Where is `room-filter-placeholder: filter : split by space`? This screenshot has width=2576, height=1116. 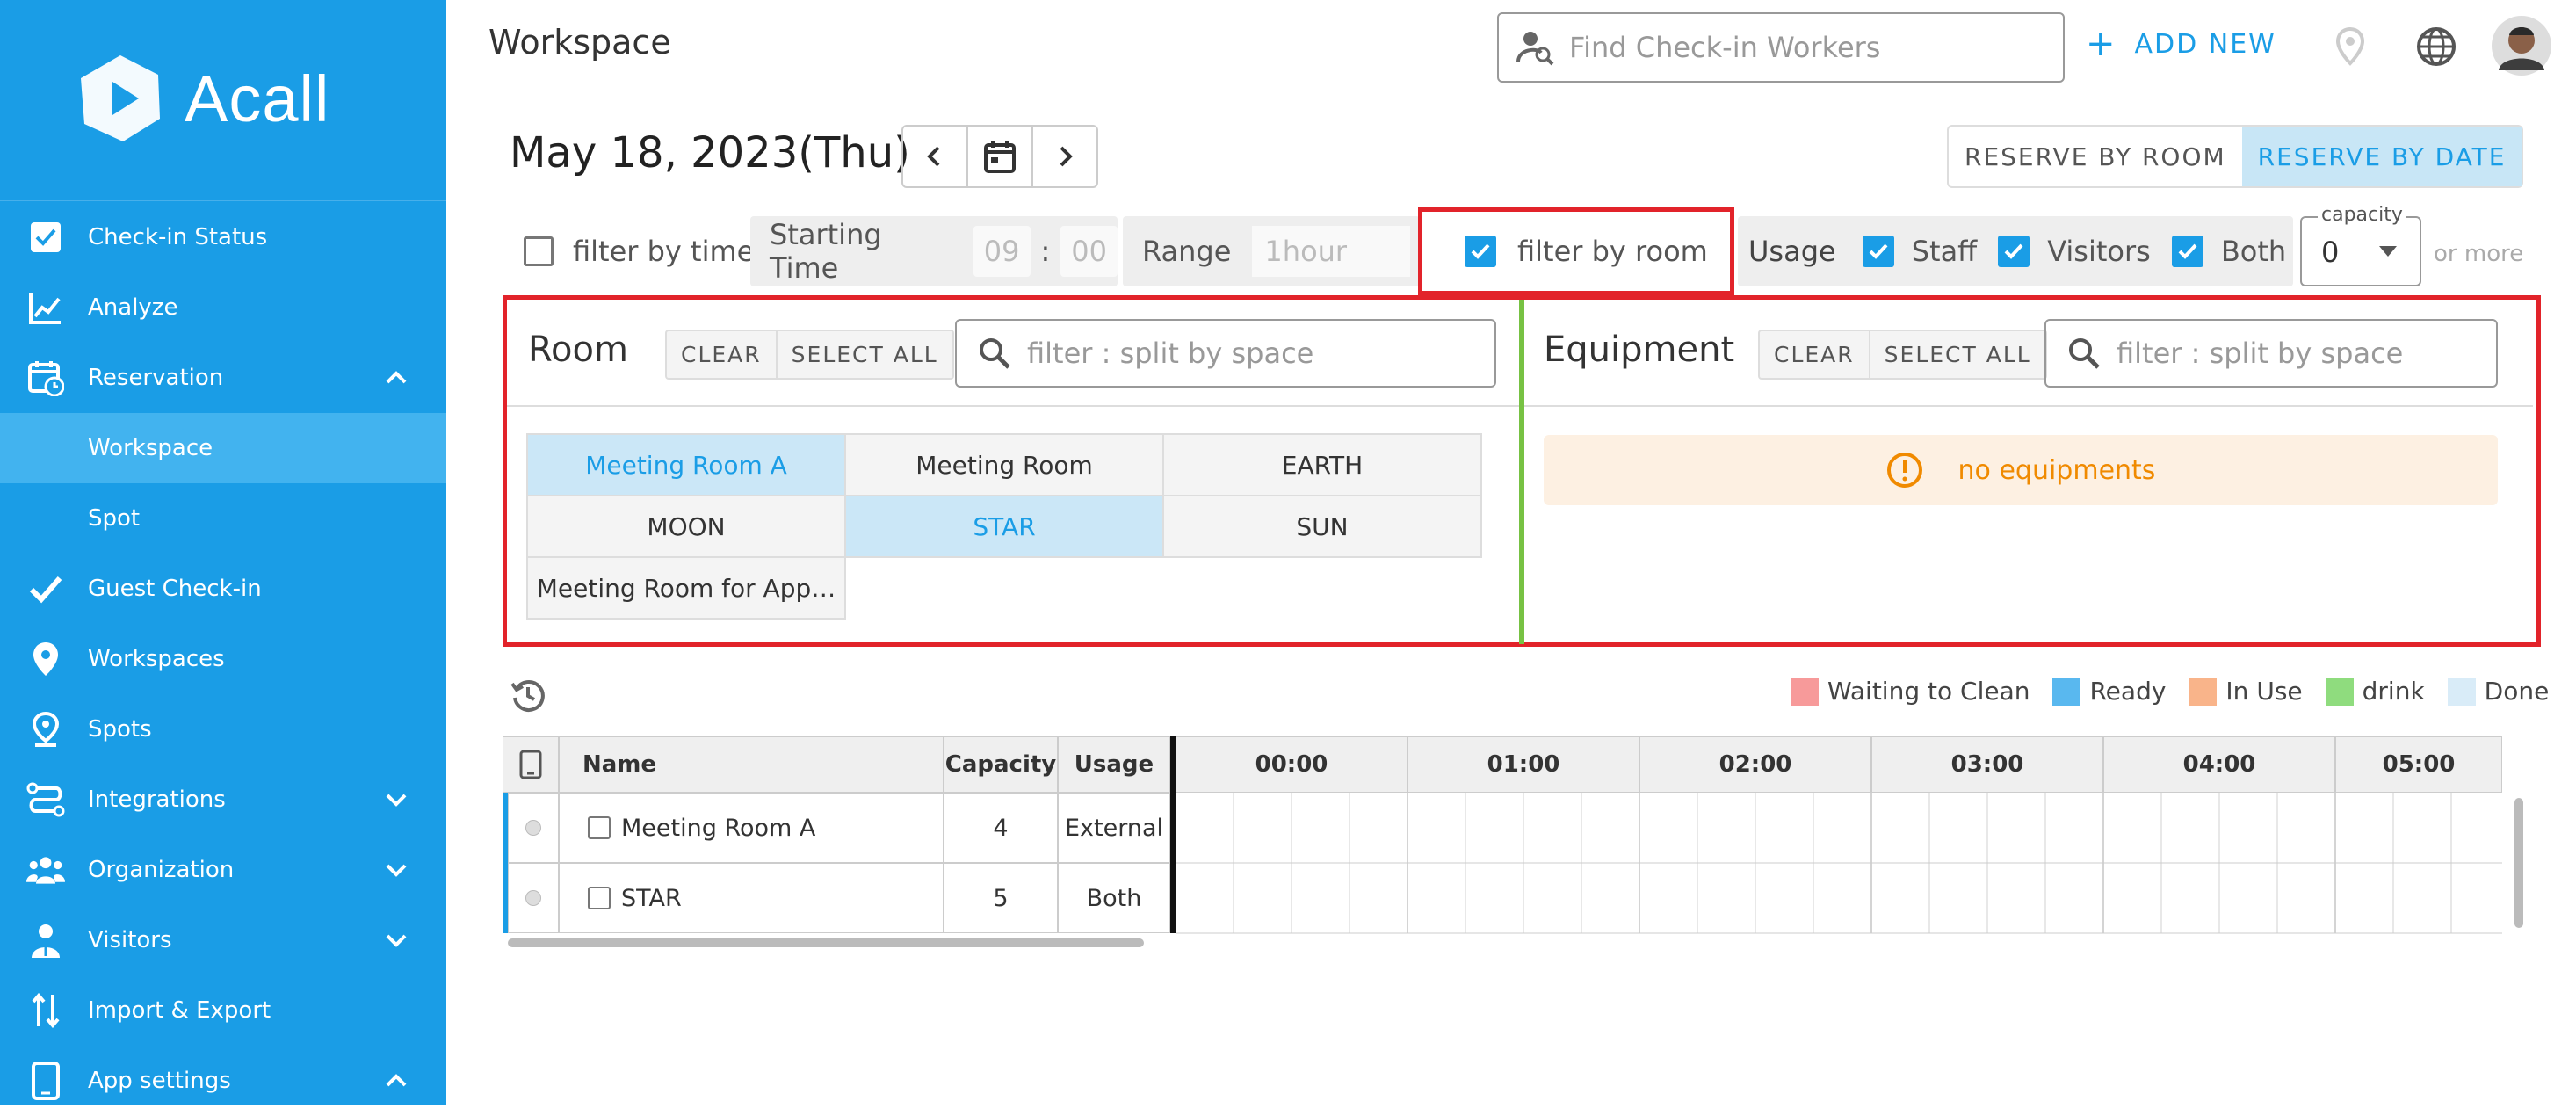
room-filter-placeholder: filter : split by space is located at coordinates (1170, 353).